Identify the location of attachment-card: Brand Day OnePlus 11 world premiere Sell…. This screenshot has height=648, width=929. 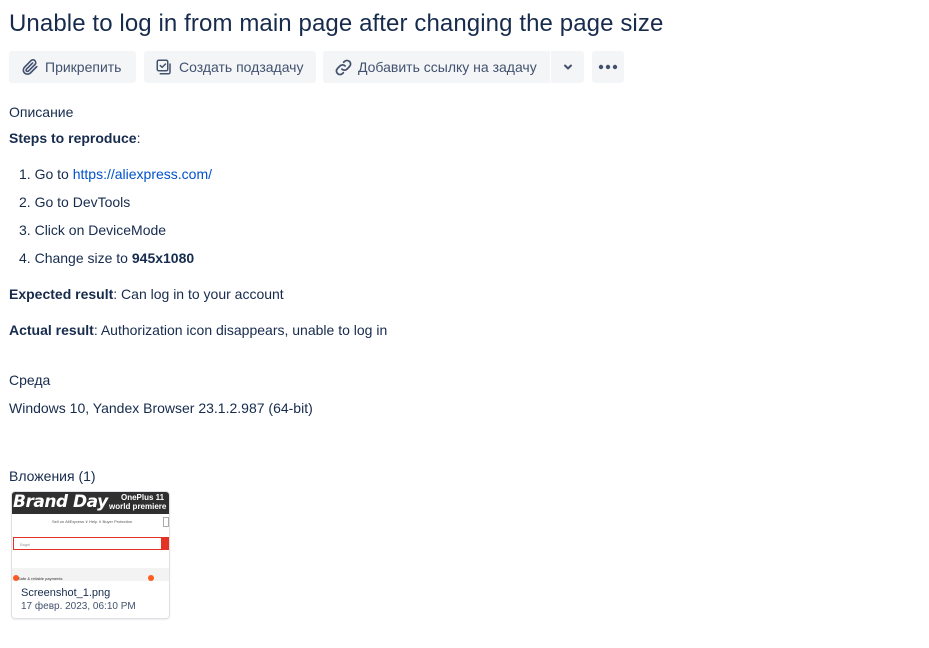
(90, 555).